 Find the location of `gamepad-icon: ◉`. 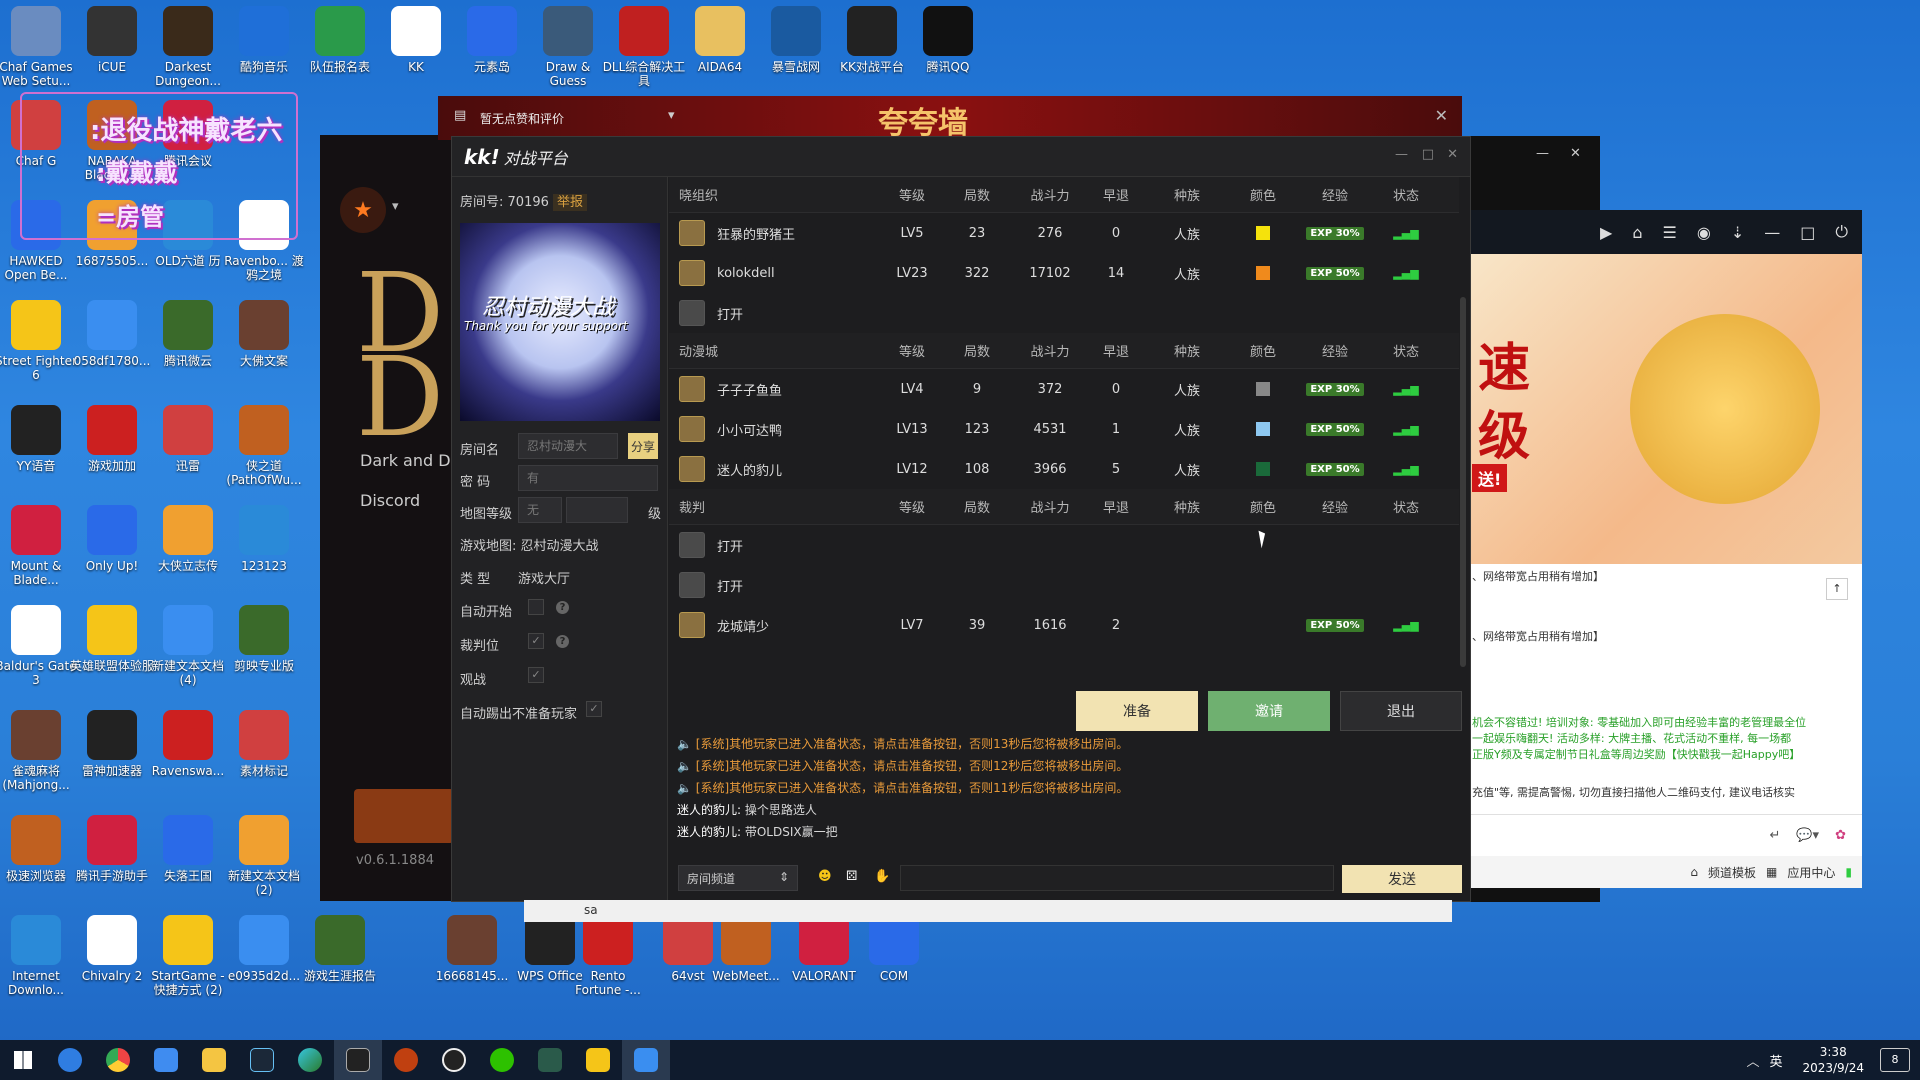

gamepad-icon: ◉ is located at coordinates (1704, 232).